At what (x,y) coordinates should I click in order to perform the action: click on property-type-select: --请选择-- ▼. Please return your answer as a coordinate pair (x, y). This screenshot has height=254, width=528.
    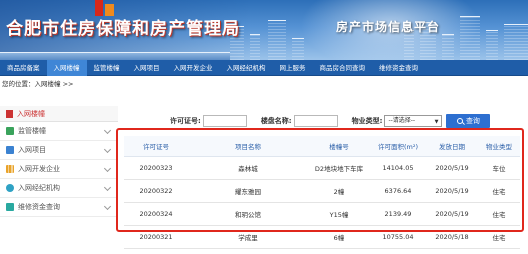
    Looking at the image, I should click on (413, 121).